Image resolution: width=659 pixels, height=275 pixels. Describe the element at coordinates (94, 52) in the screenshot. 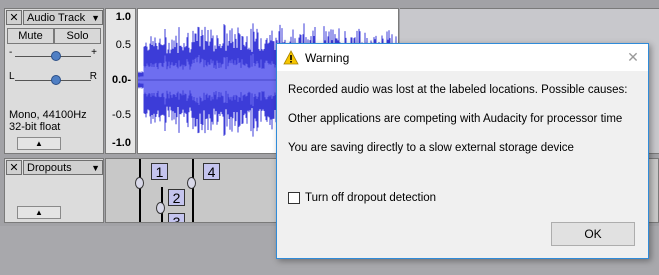

I see `gain-plus-label: +` at that location.